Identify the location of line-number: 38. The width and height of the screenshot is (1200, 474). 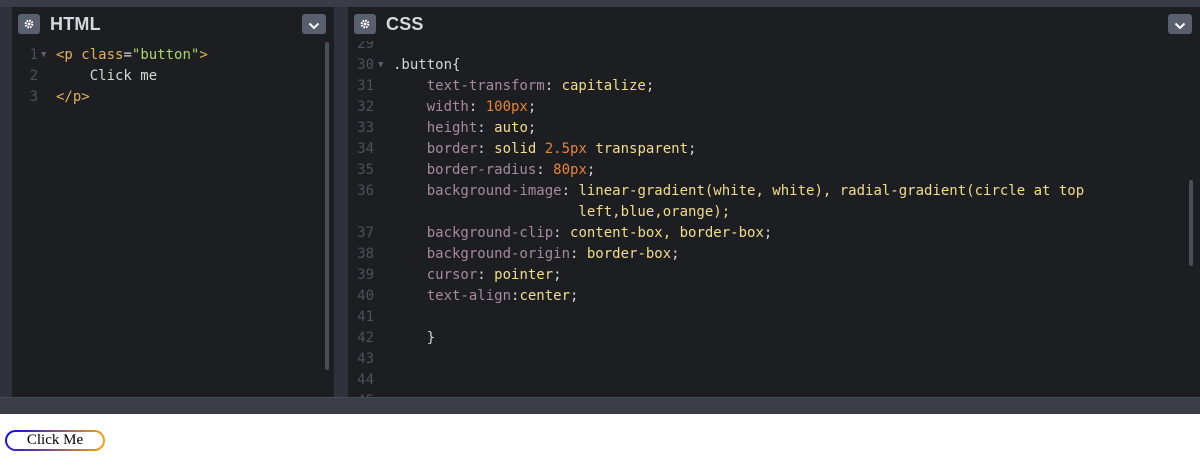
(365, 254).